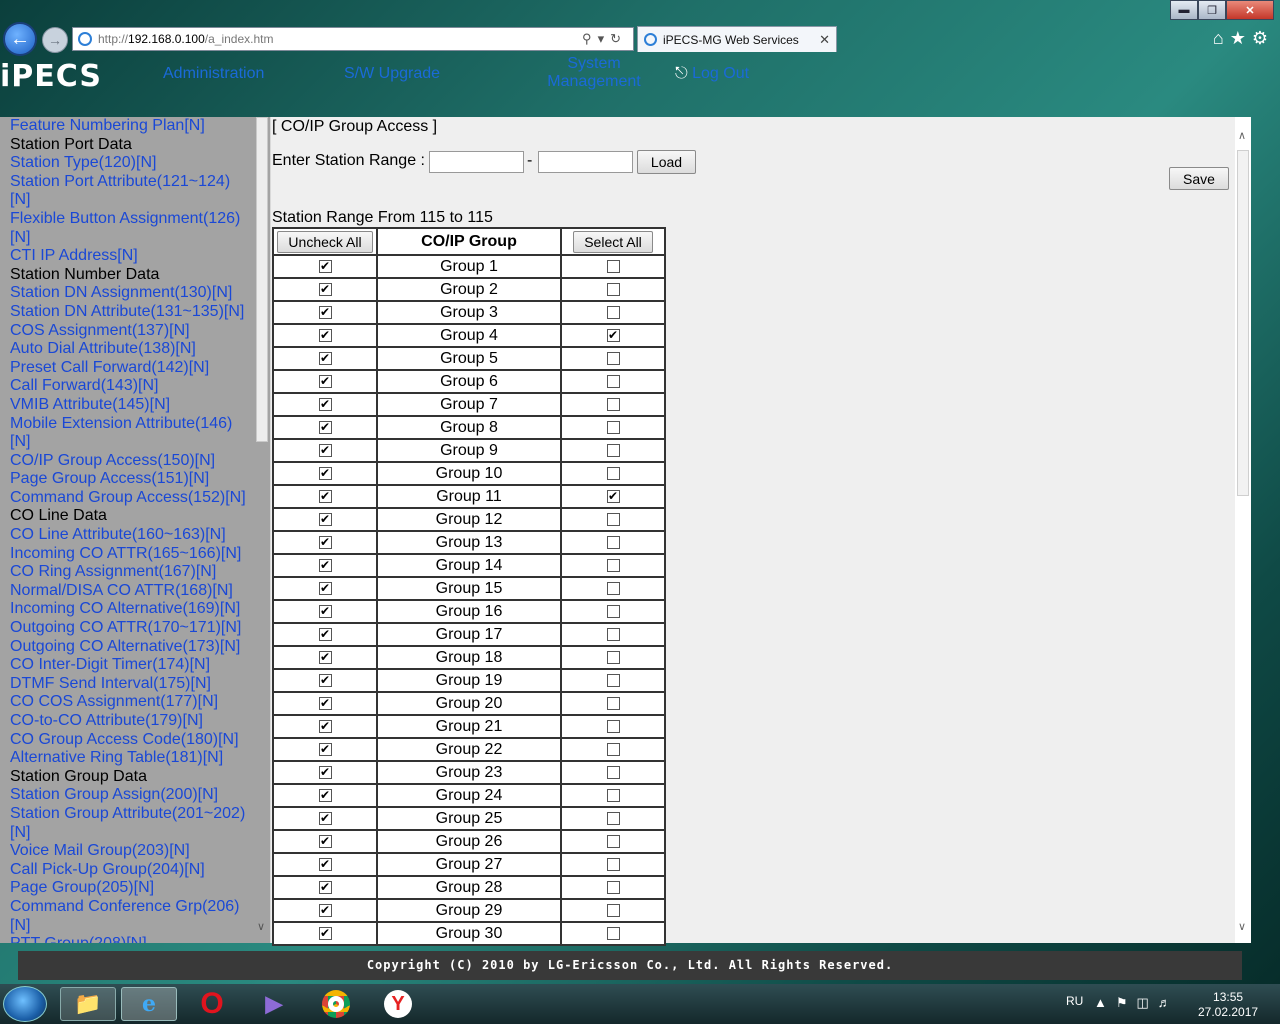  Describe the element at coordinates (131, 665) in the screenshot. I see `sidebar-link: CO Inter-Digit Timer(174)[N]` at that location.